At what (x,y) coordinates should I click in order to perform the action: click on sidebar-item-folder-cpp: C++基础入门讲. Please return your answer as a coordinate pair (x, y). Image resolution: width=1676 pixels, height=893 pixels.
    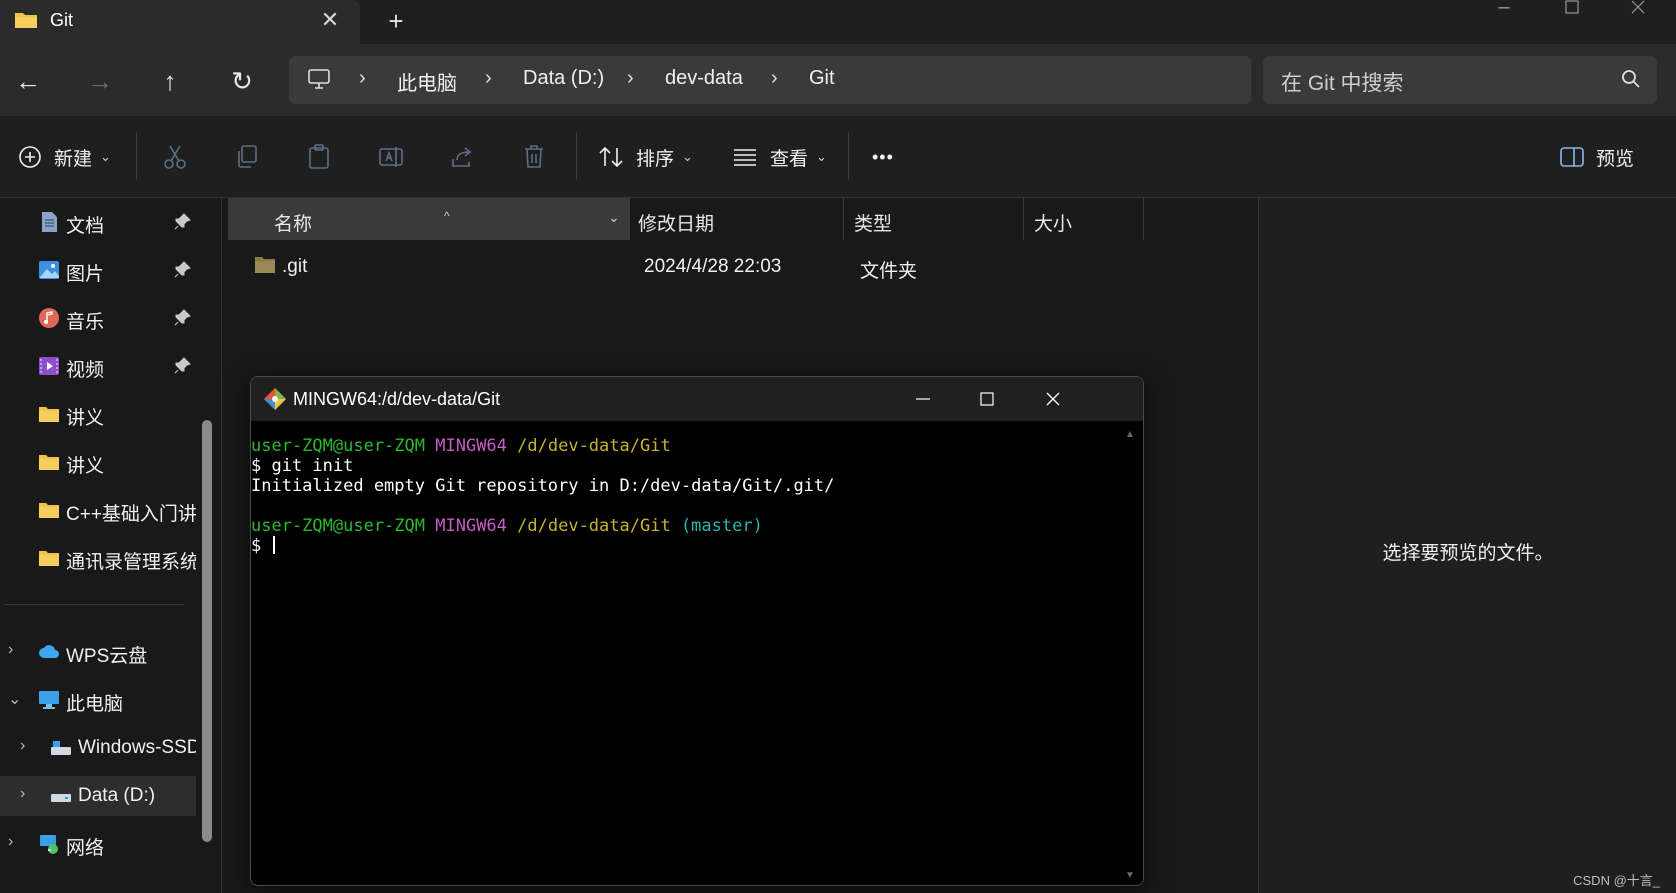
    Looking at the image, I should click on (98, 510).